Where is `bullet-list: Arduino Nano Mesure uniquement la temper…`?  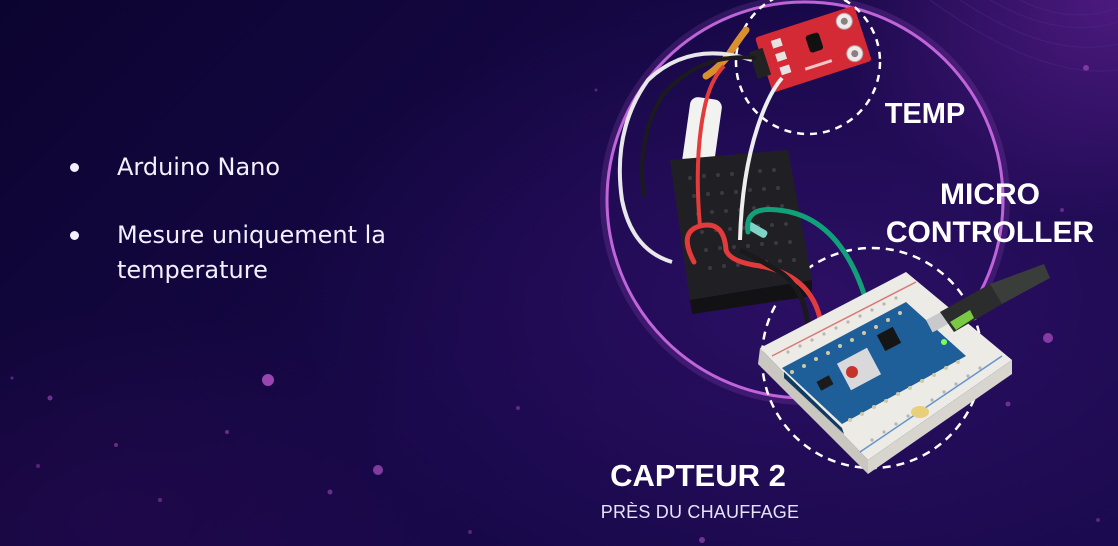 bullet-list: Arduino Nano Mesure uniquement la temper… is located at coordinates (226, 235).